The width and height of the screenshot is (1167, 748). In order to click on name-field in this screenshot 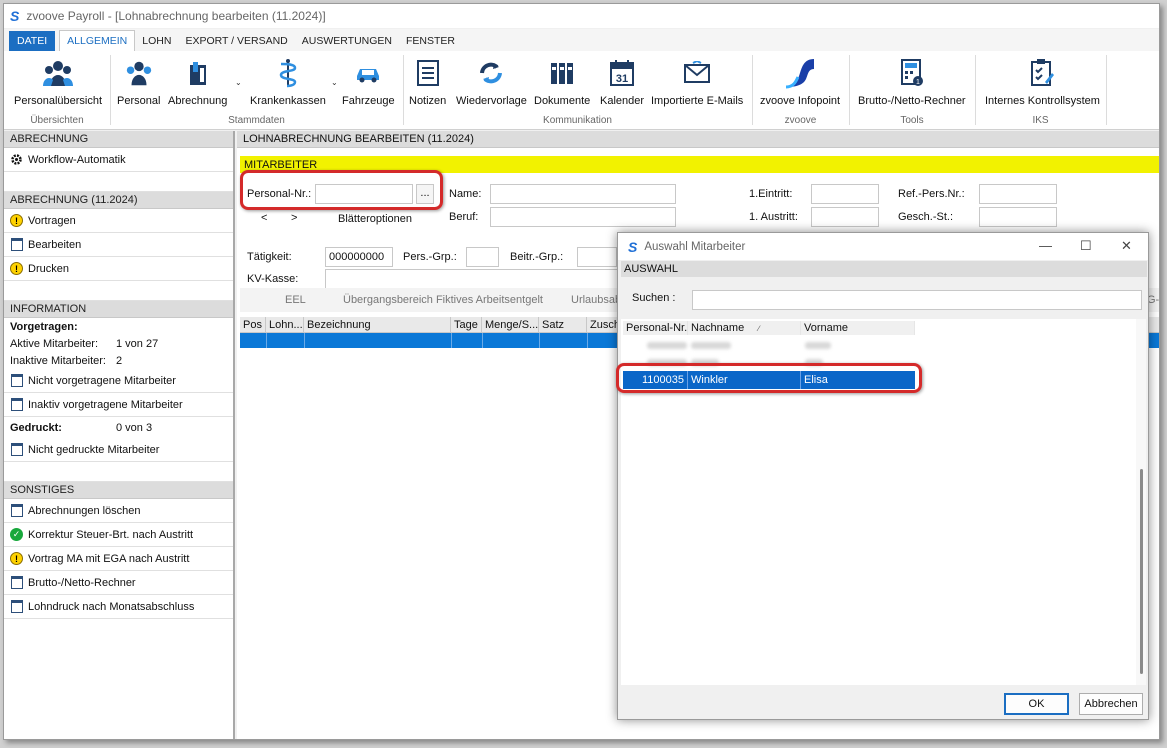, I will do `click(583, 194)`.